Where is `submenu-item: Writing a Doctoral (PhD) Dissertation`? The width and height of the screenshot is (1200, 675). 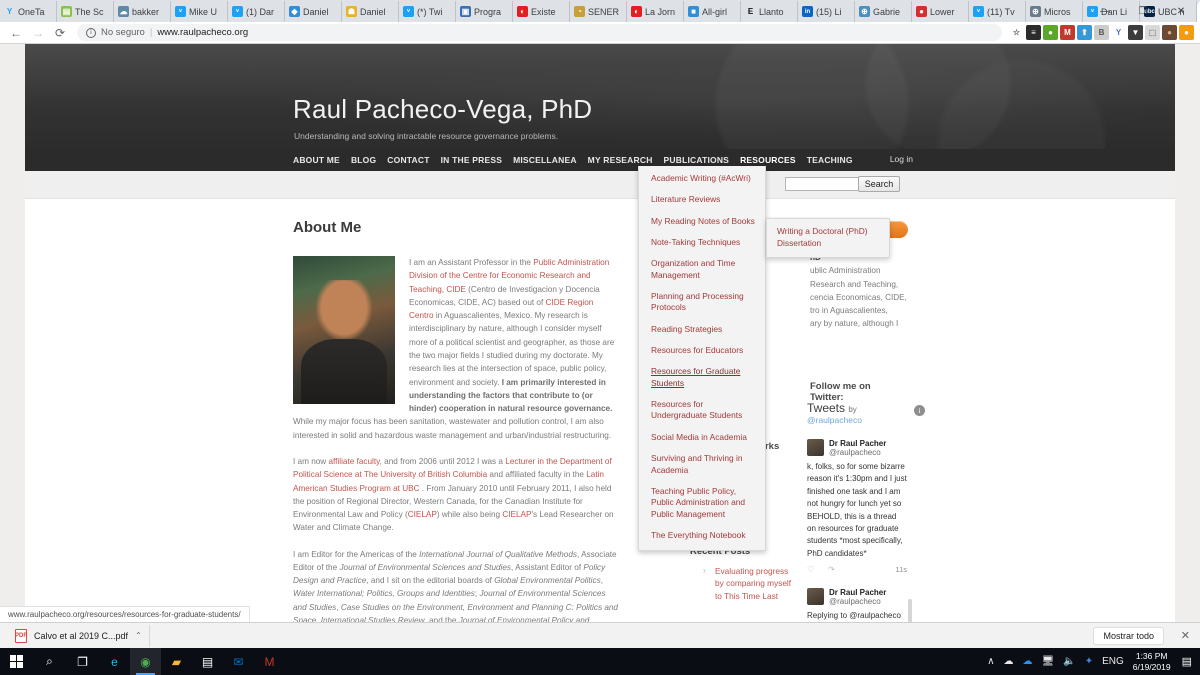
submenu-item: Writing a Doctoral (PhD) Dissertation is located at coordinates (828, 238).